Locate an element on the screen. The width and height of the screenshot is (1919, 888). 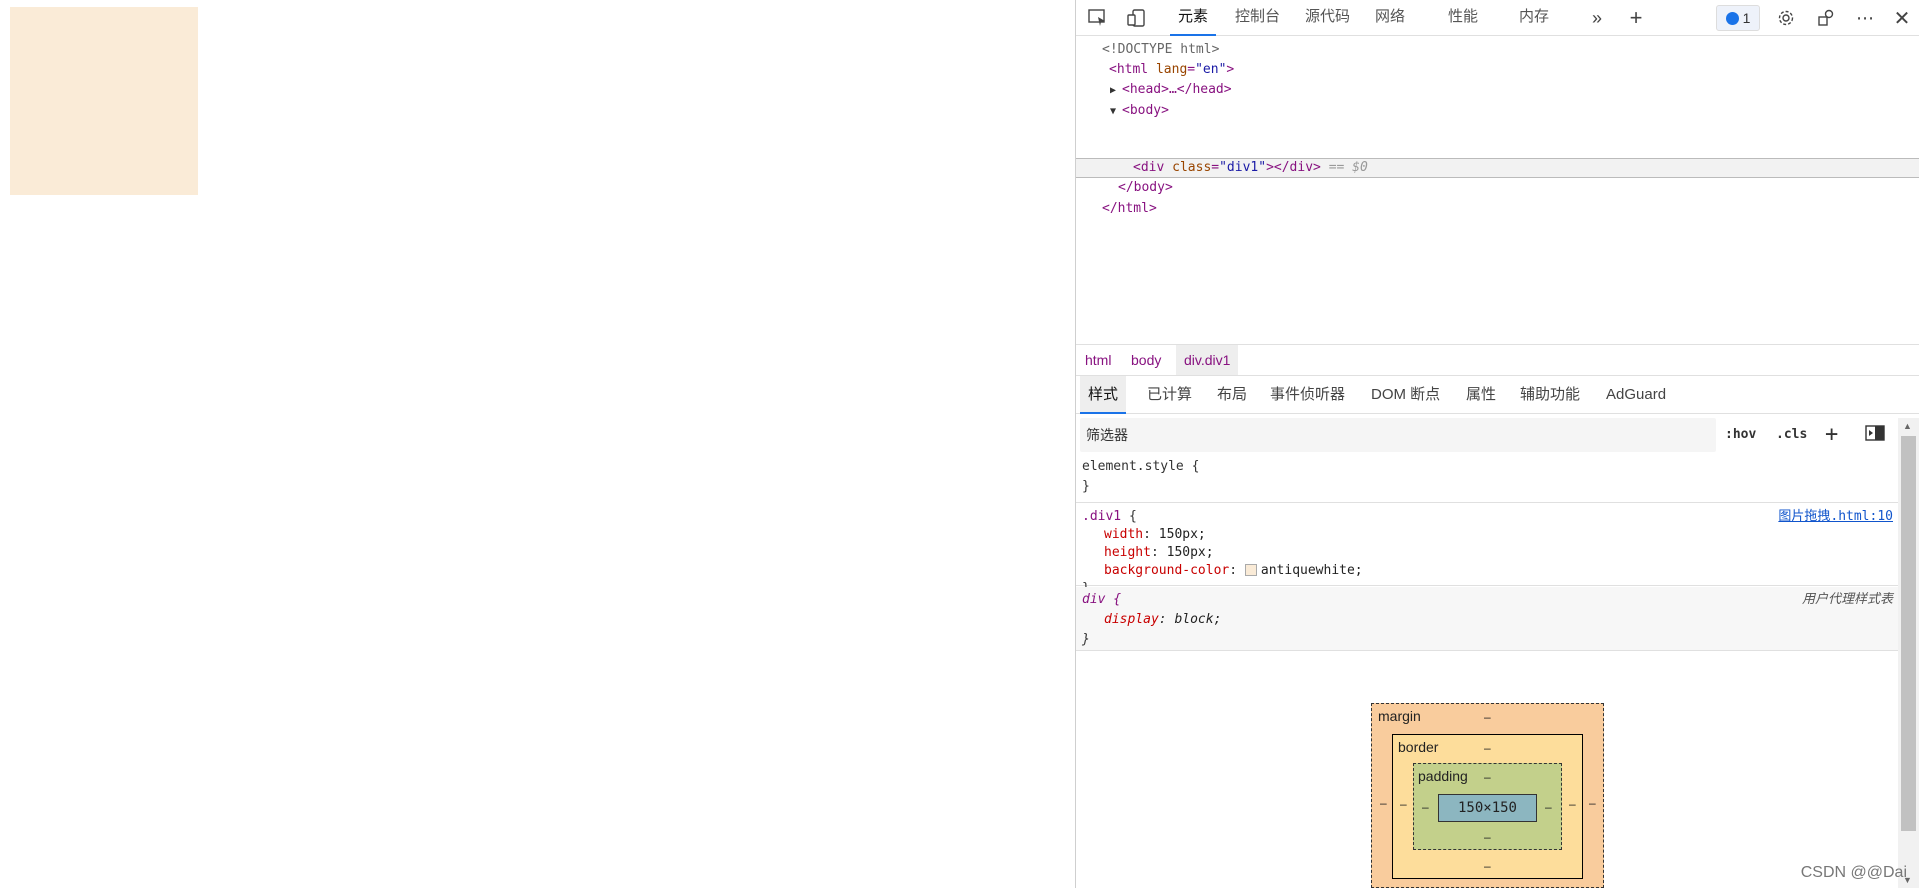
more-tabs-icon: » is located at coordinates (1597, 18).